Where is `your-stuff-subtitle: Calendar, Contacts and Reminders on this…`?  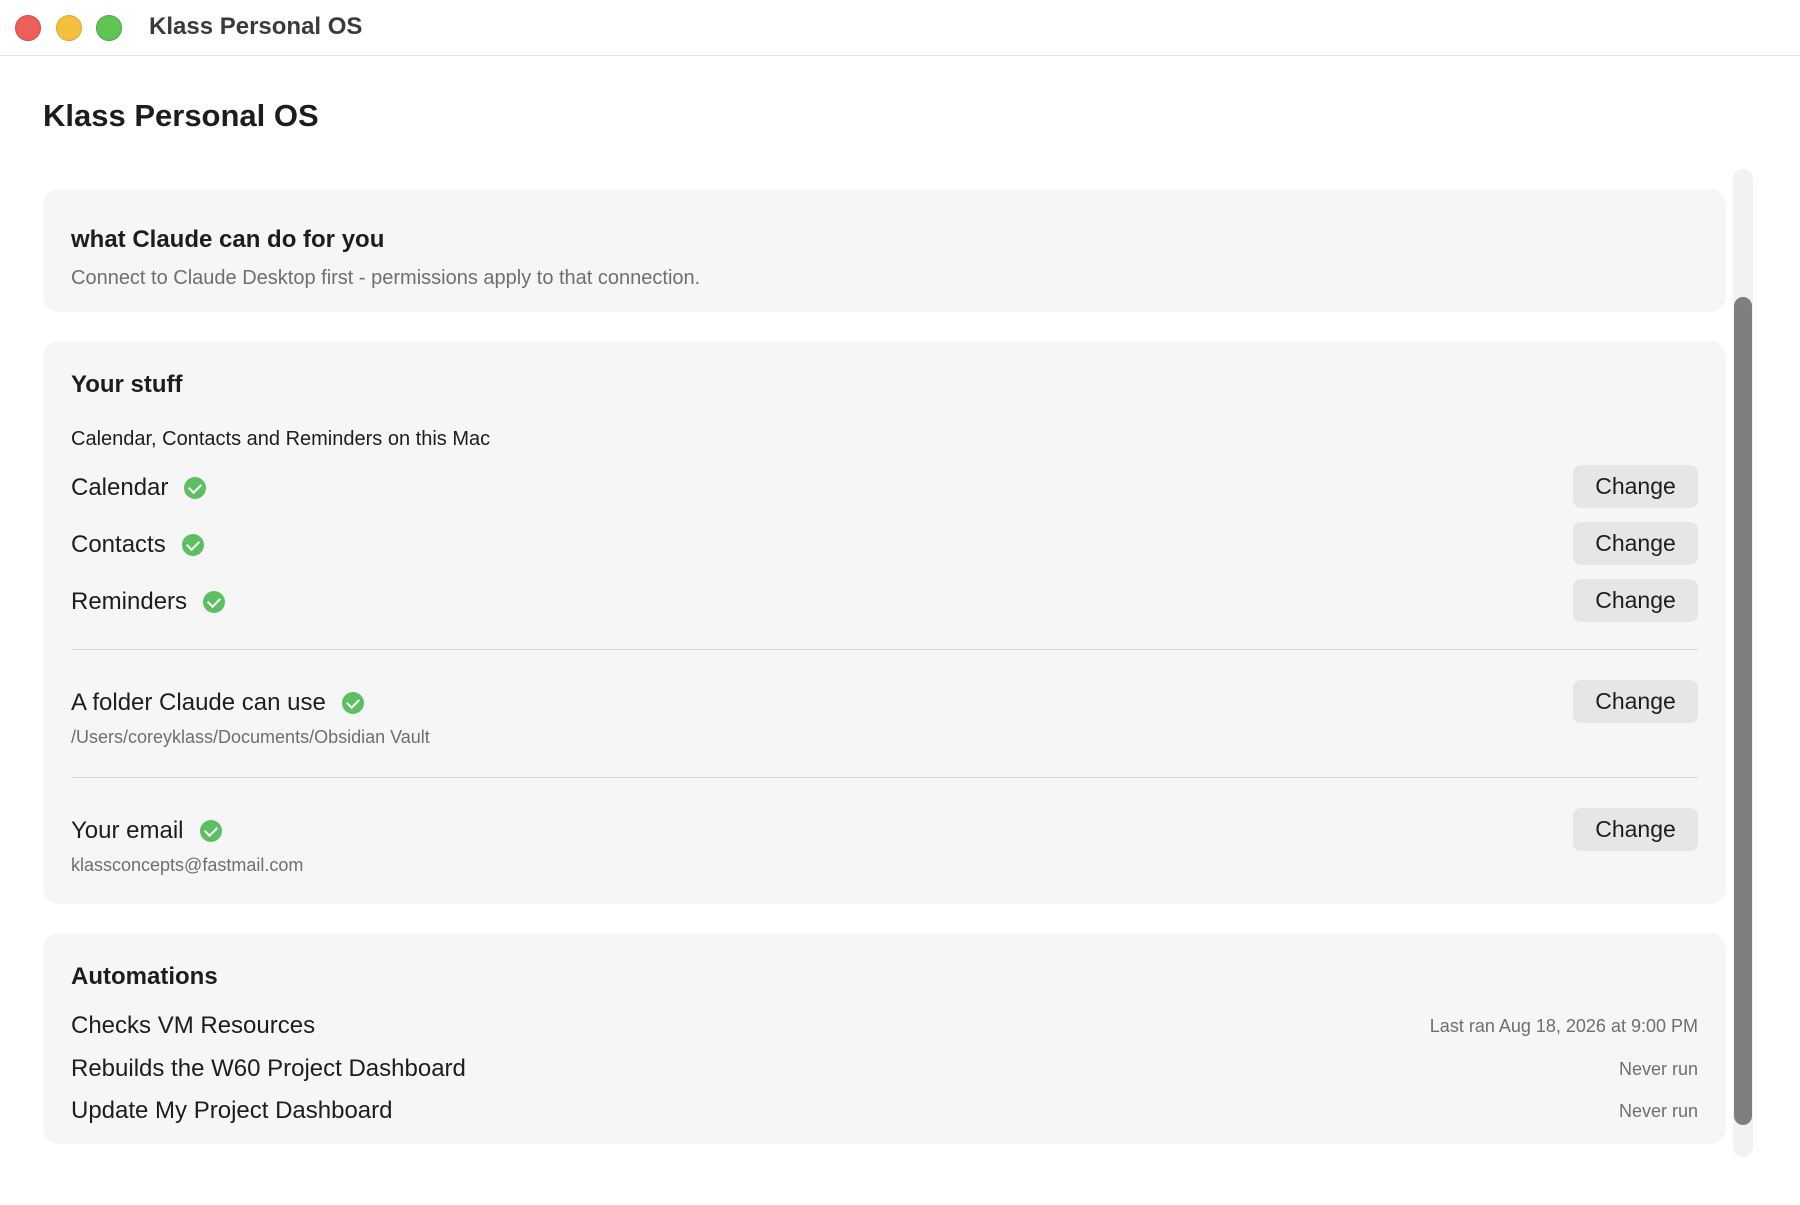 your-stuff-subtitle: Calendar, Contacts and Reminders on this… is located at coordinates (281, 439).